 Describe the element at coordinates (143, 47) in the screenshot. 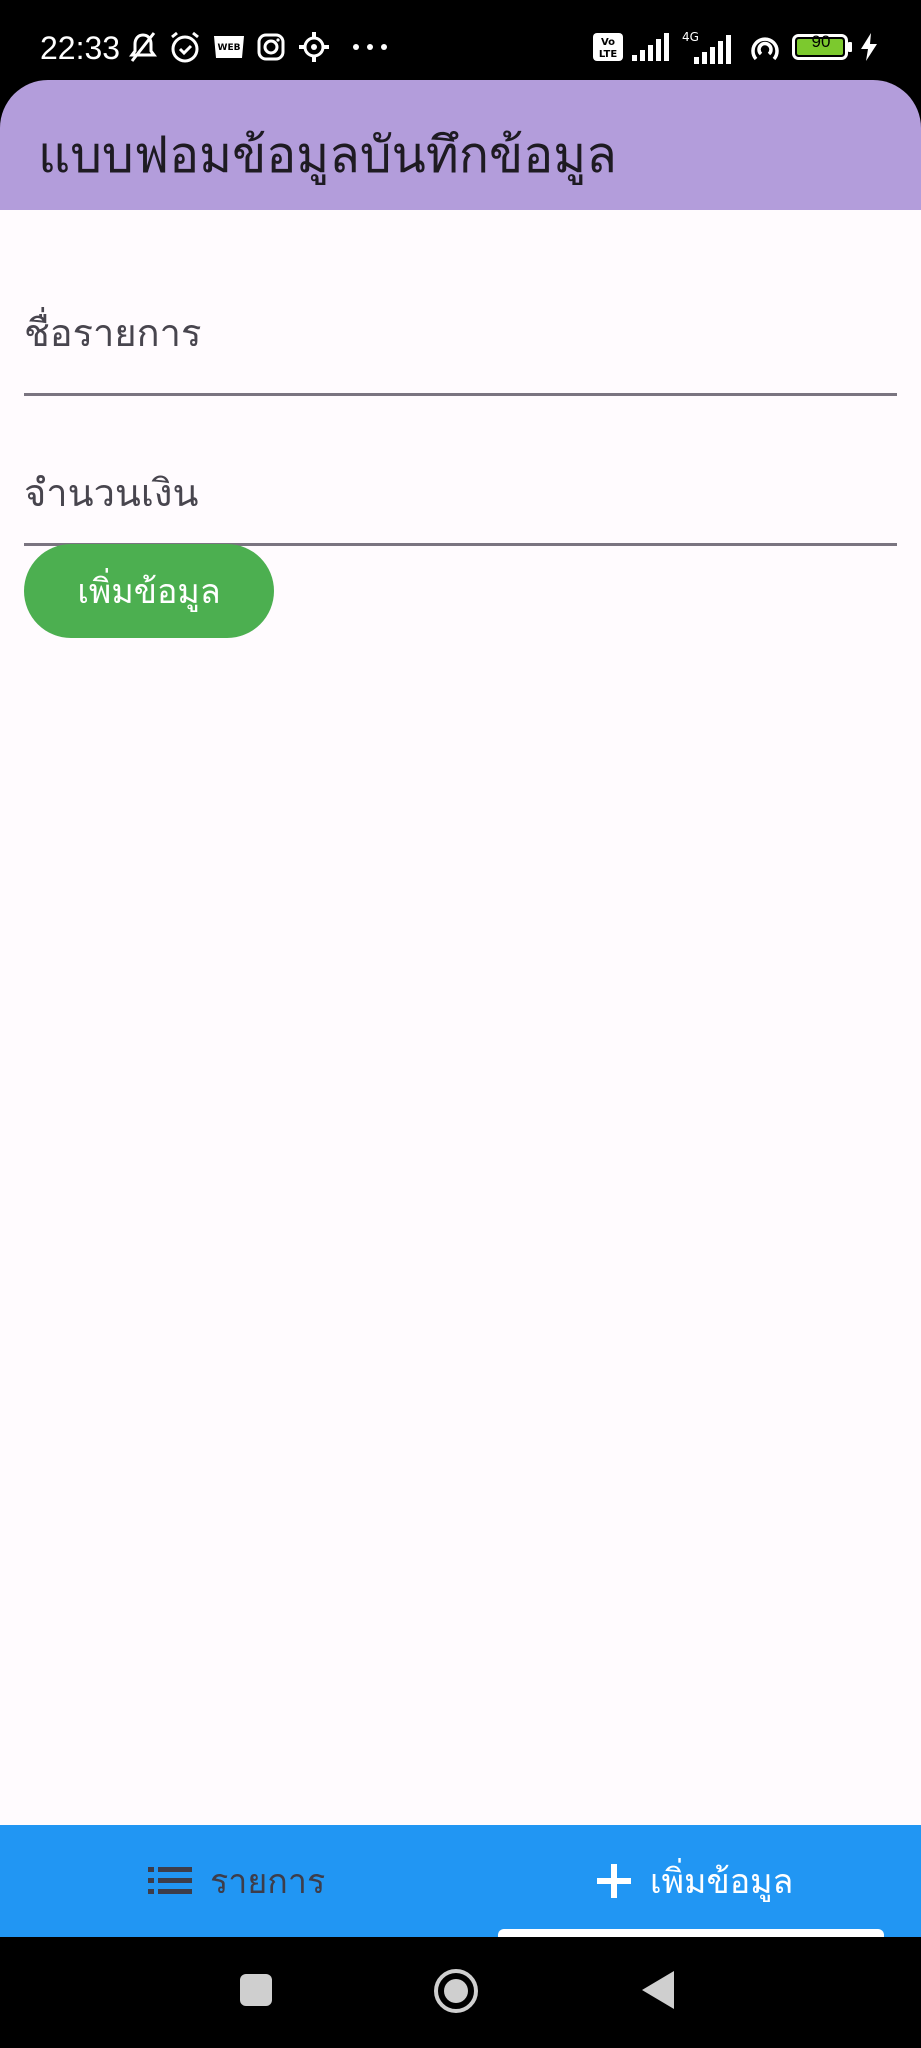

I see `bell-off-icon` at that location.